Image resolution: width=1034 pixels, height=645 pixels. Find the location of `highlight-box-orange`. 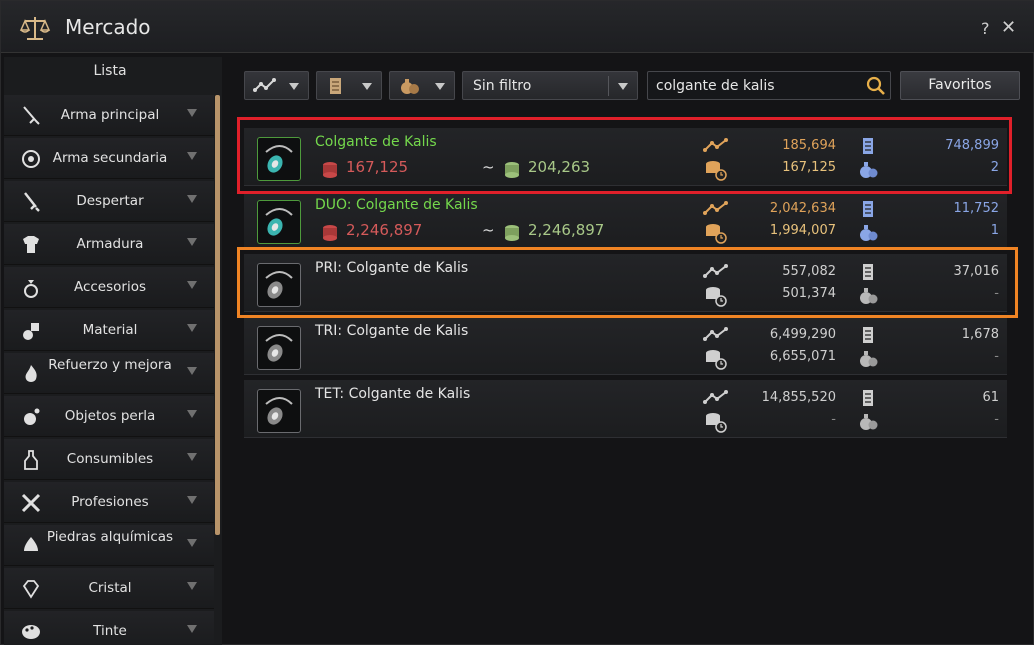

highlight-box-orange is located at coordinates (627, 282).